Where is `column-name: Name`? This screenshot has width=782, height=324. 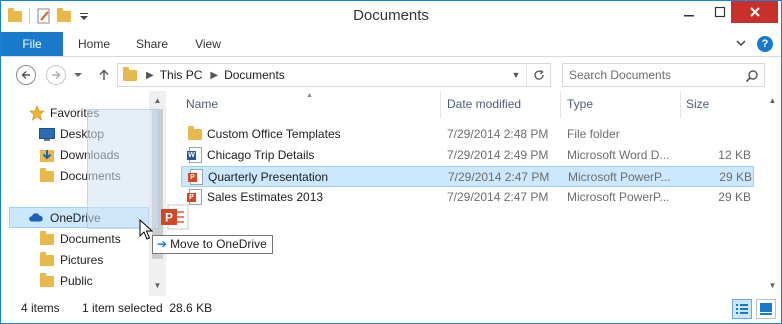
column-name: Name is located at coordinates (202, 104).